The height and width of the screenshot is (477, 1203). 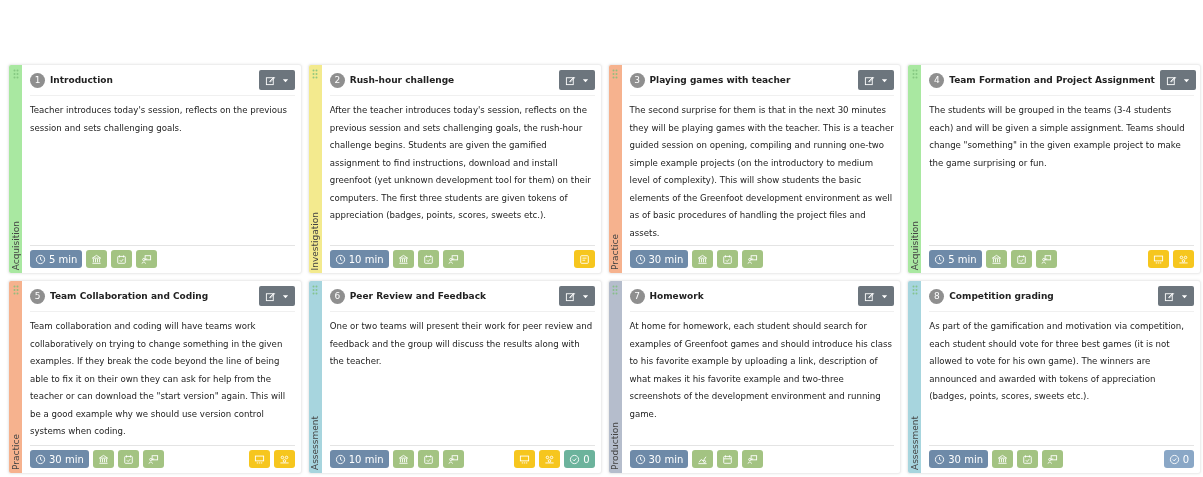 I want to click on card-title: Competition grading, so click(x=1002, y=296).